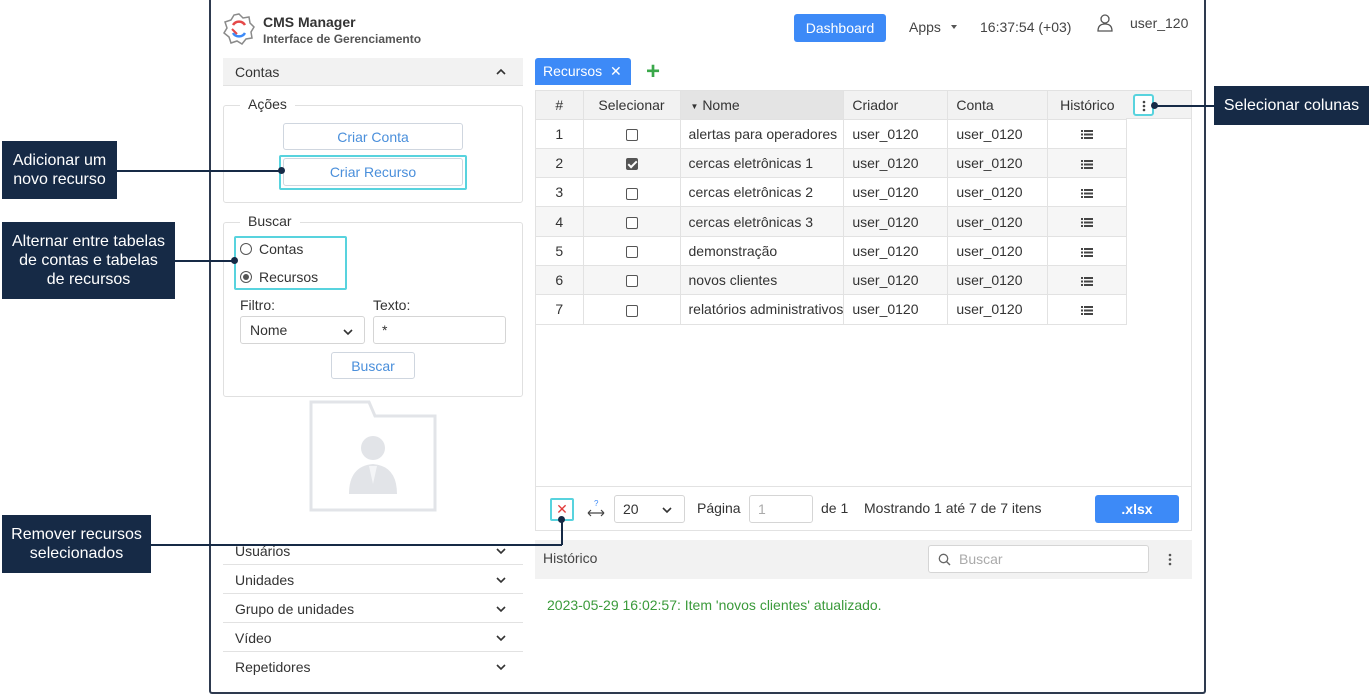 The height and width of the screenshot is (695, 1371). I want to click on tab-recursos: Recursos ✕, so click(583, 71).